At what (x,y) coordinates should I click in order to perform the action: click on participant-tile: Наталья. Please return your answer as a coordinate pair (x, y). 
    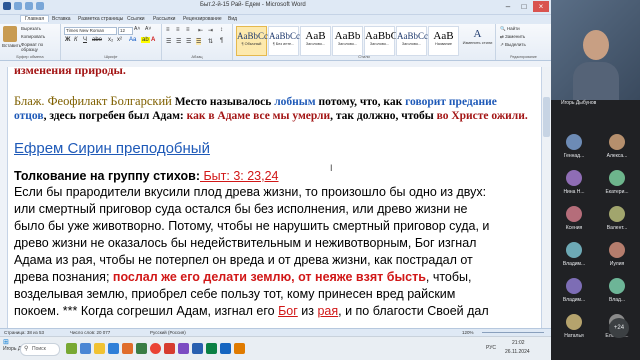
    Looking at the image, I should click on (574, 330).